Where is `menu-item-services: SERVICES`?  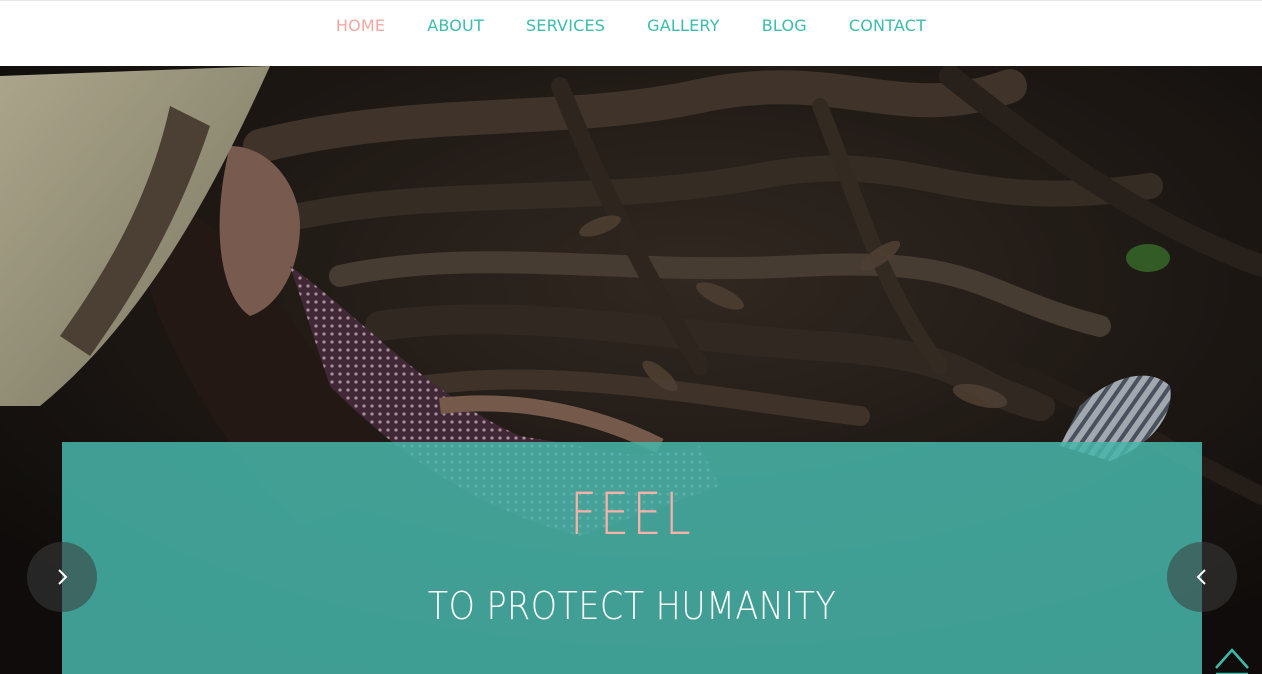
menu-item-services: SERVICES is located at coordinates (565, 25).